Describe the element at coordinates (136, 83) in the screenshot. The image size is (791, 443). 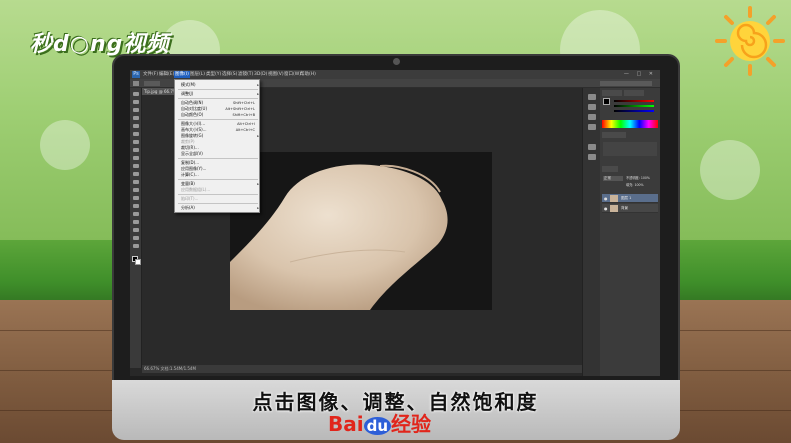
I see `tool-preset-icon` at that location.